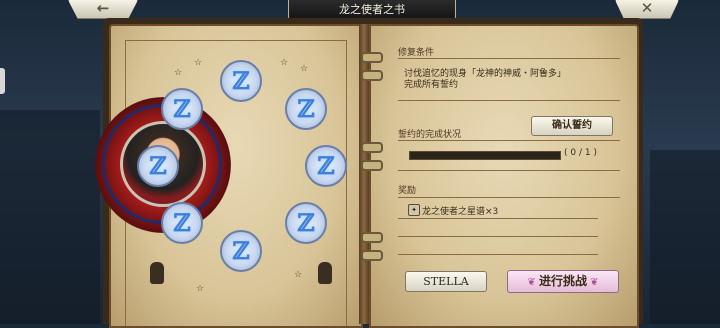 The height and width of the screenshot is (328, 720). Describe the element at coordinates (2, 81) in the screenshot. I see `side-handle` at that location.